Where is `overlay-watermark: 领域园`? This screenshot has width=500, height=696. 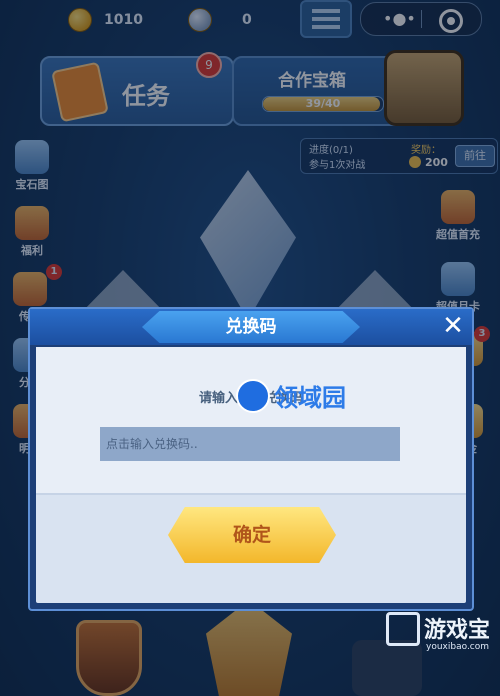 overlay-watermark: 领域园 is located at coordinates (291, 395).